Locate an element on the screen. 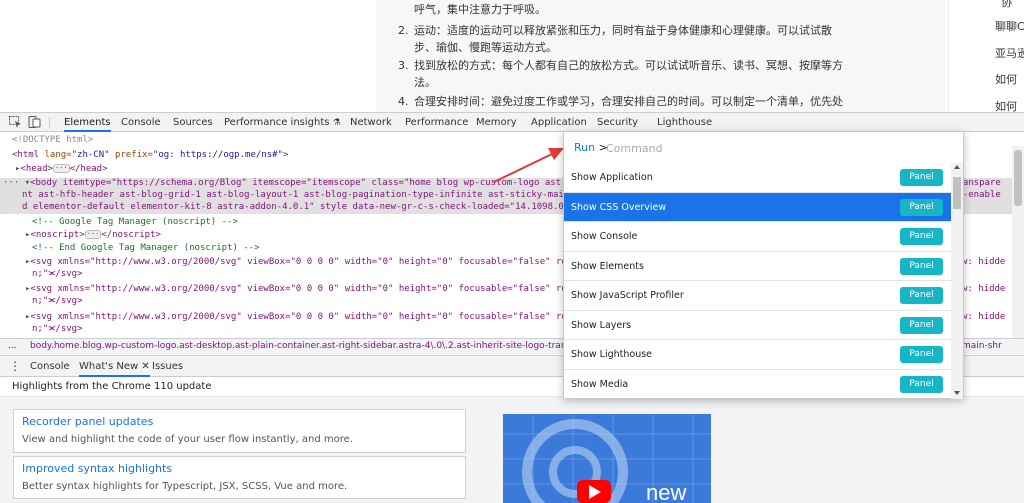  flask-icon: ⚗ is located at coordinates (336, 123).